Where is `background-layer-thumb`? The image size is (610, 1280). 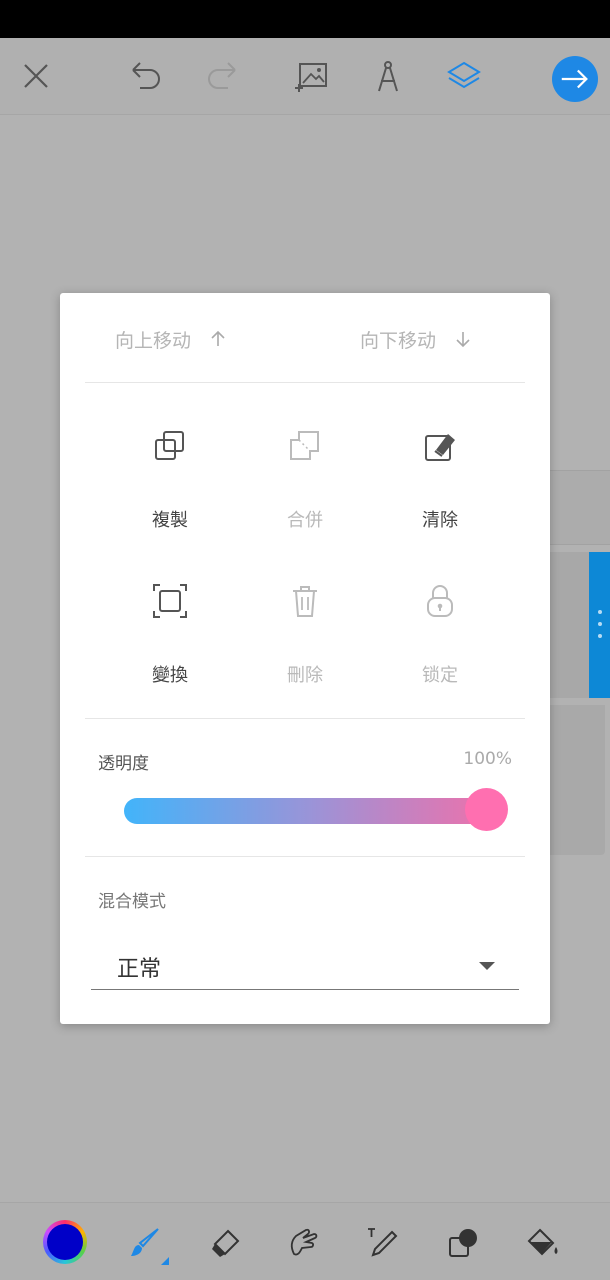 background-layer-thumb is located at coordinates (570, 625).